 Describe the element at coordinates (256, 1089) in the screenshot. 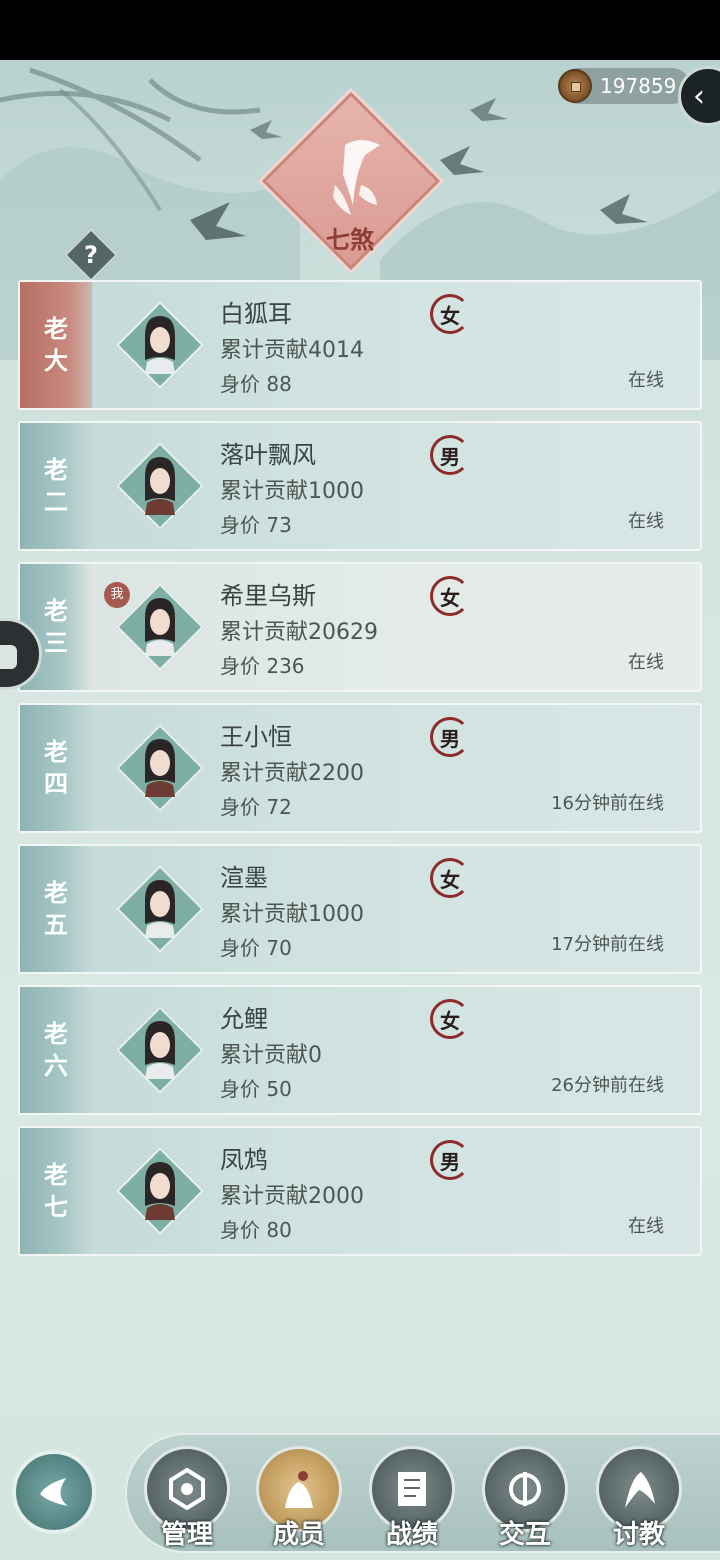

I see `member-worth: 身价 50` at that location.